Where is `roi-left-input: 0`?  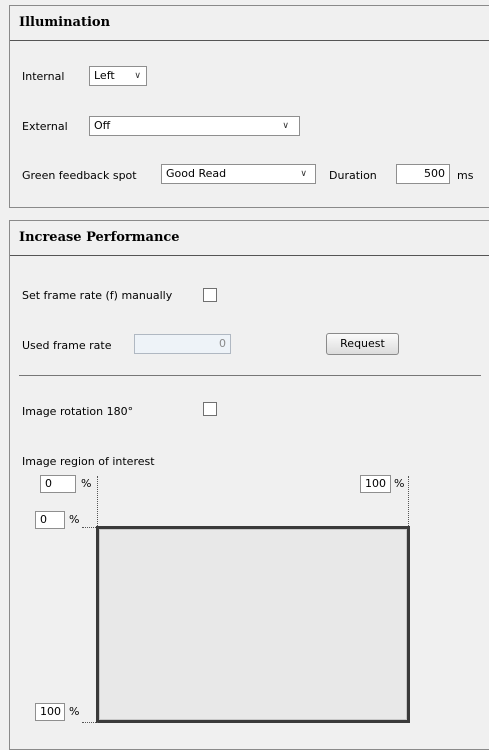
roi-left-input: 0 is located at coordinates (58, 484).